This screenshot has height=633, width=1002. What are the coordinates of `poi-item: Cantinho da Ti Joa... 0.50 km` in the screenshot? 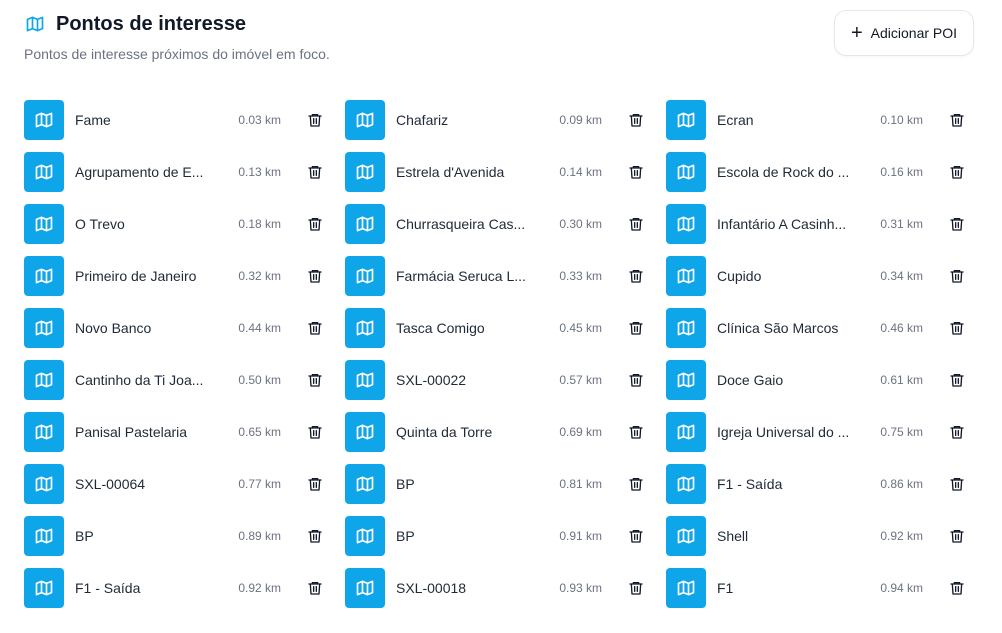 It's located at (174, 380).